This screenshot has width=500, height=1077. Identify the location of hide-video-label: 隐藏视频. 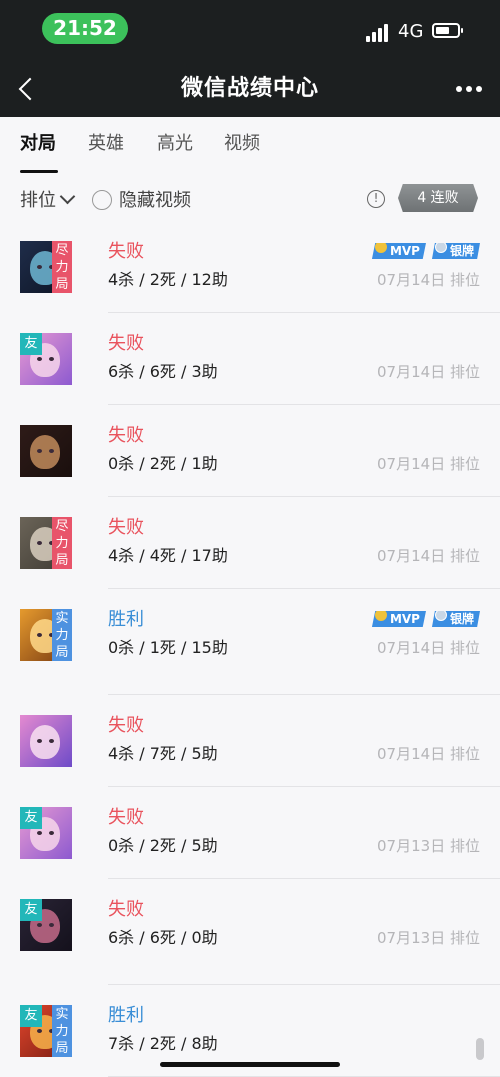
(155, 201).